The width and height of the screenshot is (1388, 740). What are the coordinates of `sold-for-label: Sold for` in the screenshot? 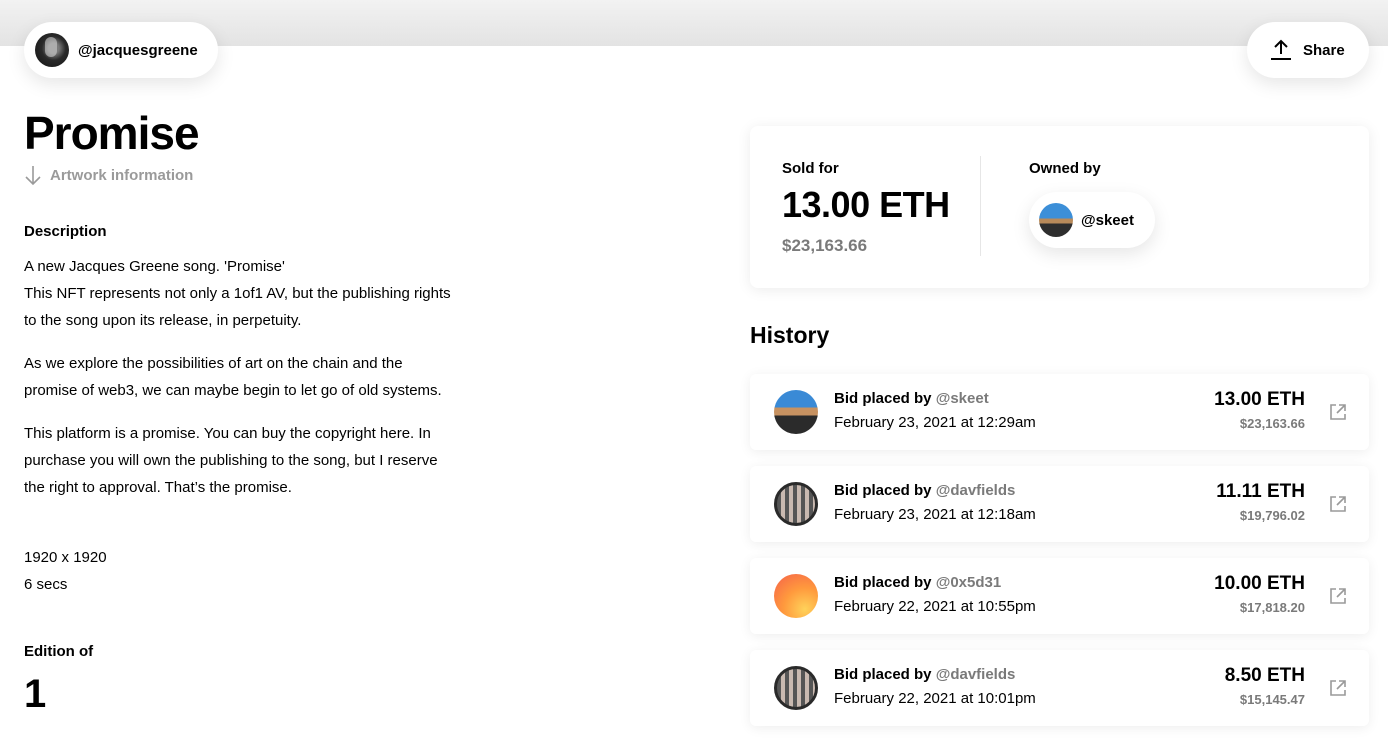 It's located at (810, 168).